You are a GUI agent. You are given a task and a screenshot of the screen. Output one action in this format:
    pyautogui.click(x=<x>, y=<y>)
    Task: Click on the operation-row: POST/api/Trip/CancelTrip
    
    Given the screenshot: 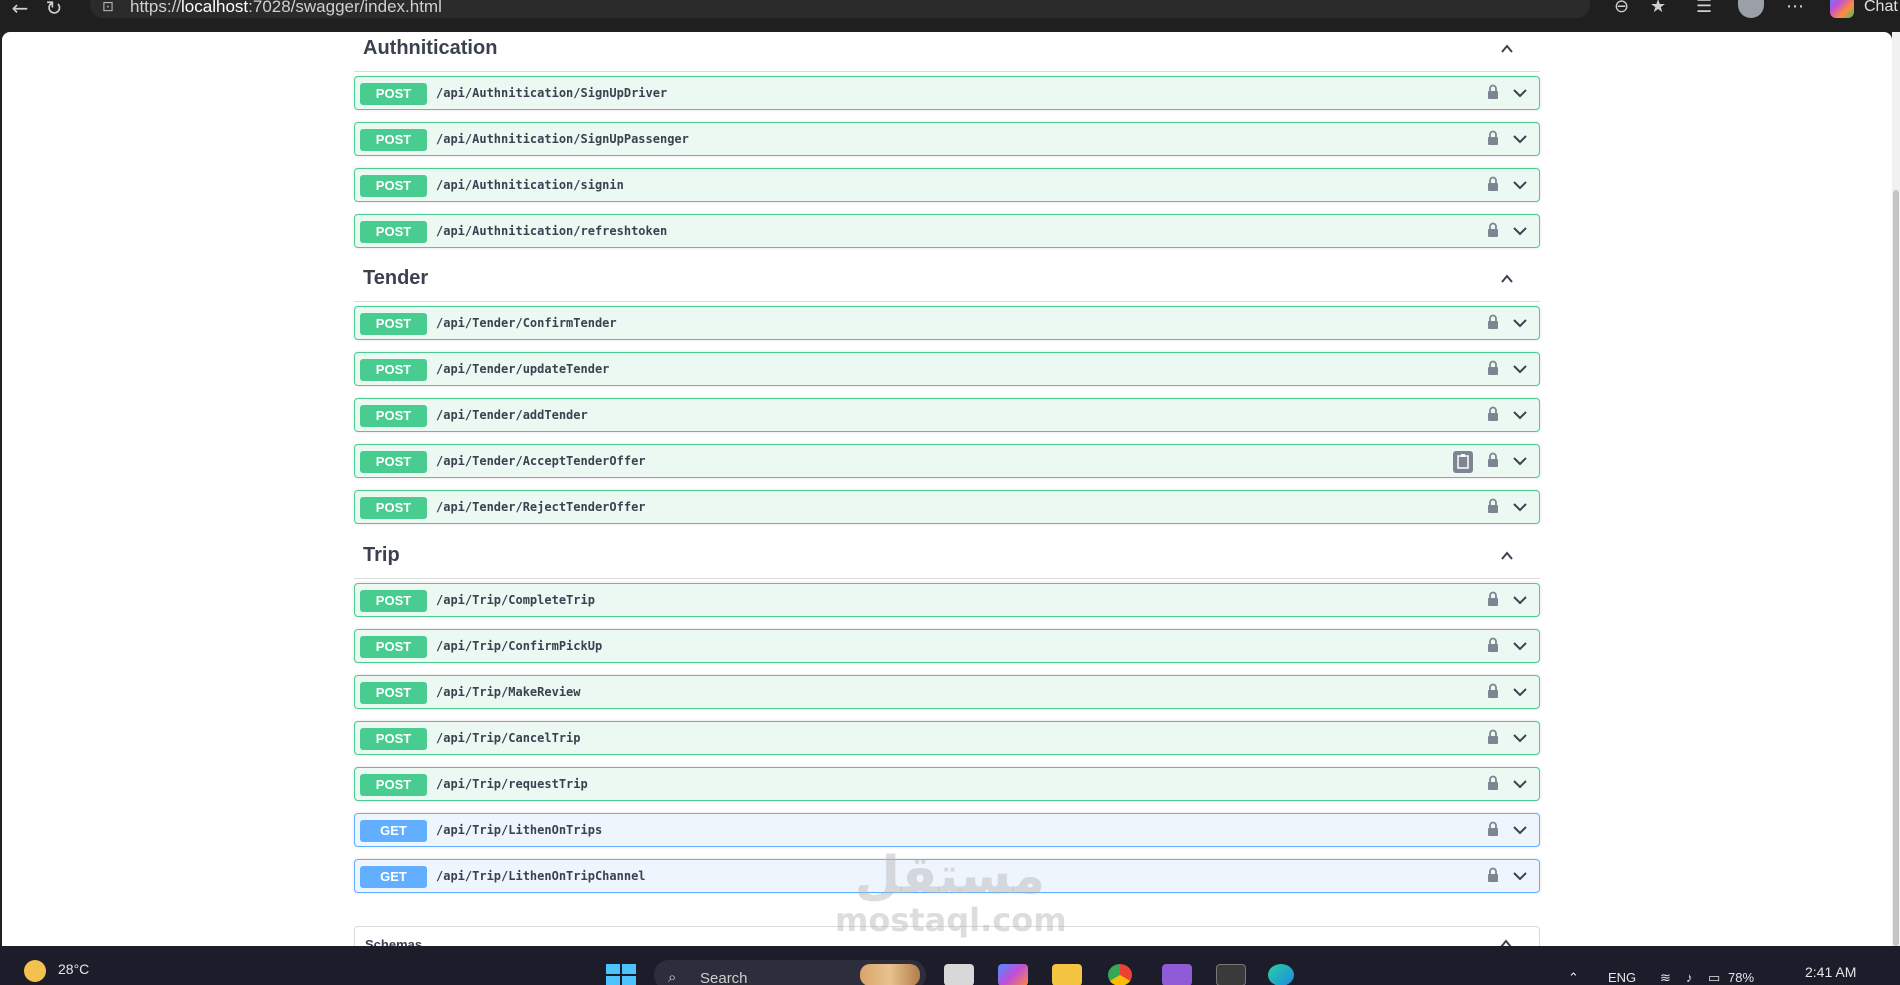 What is the action you would take?
    pyautogui.click(x=947, y=738)
    